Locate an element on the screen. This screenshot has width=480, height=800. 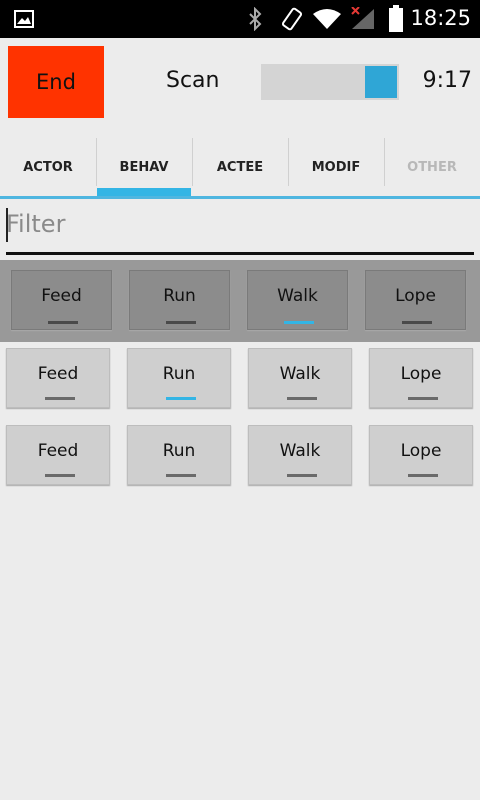
battery-icon is located at coordinates (396, 18).